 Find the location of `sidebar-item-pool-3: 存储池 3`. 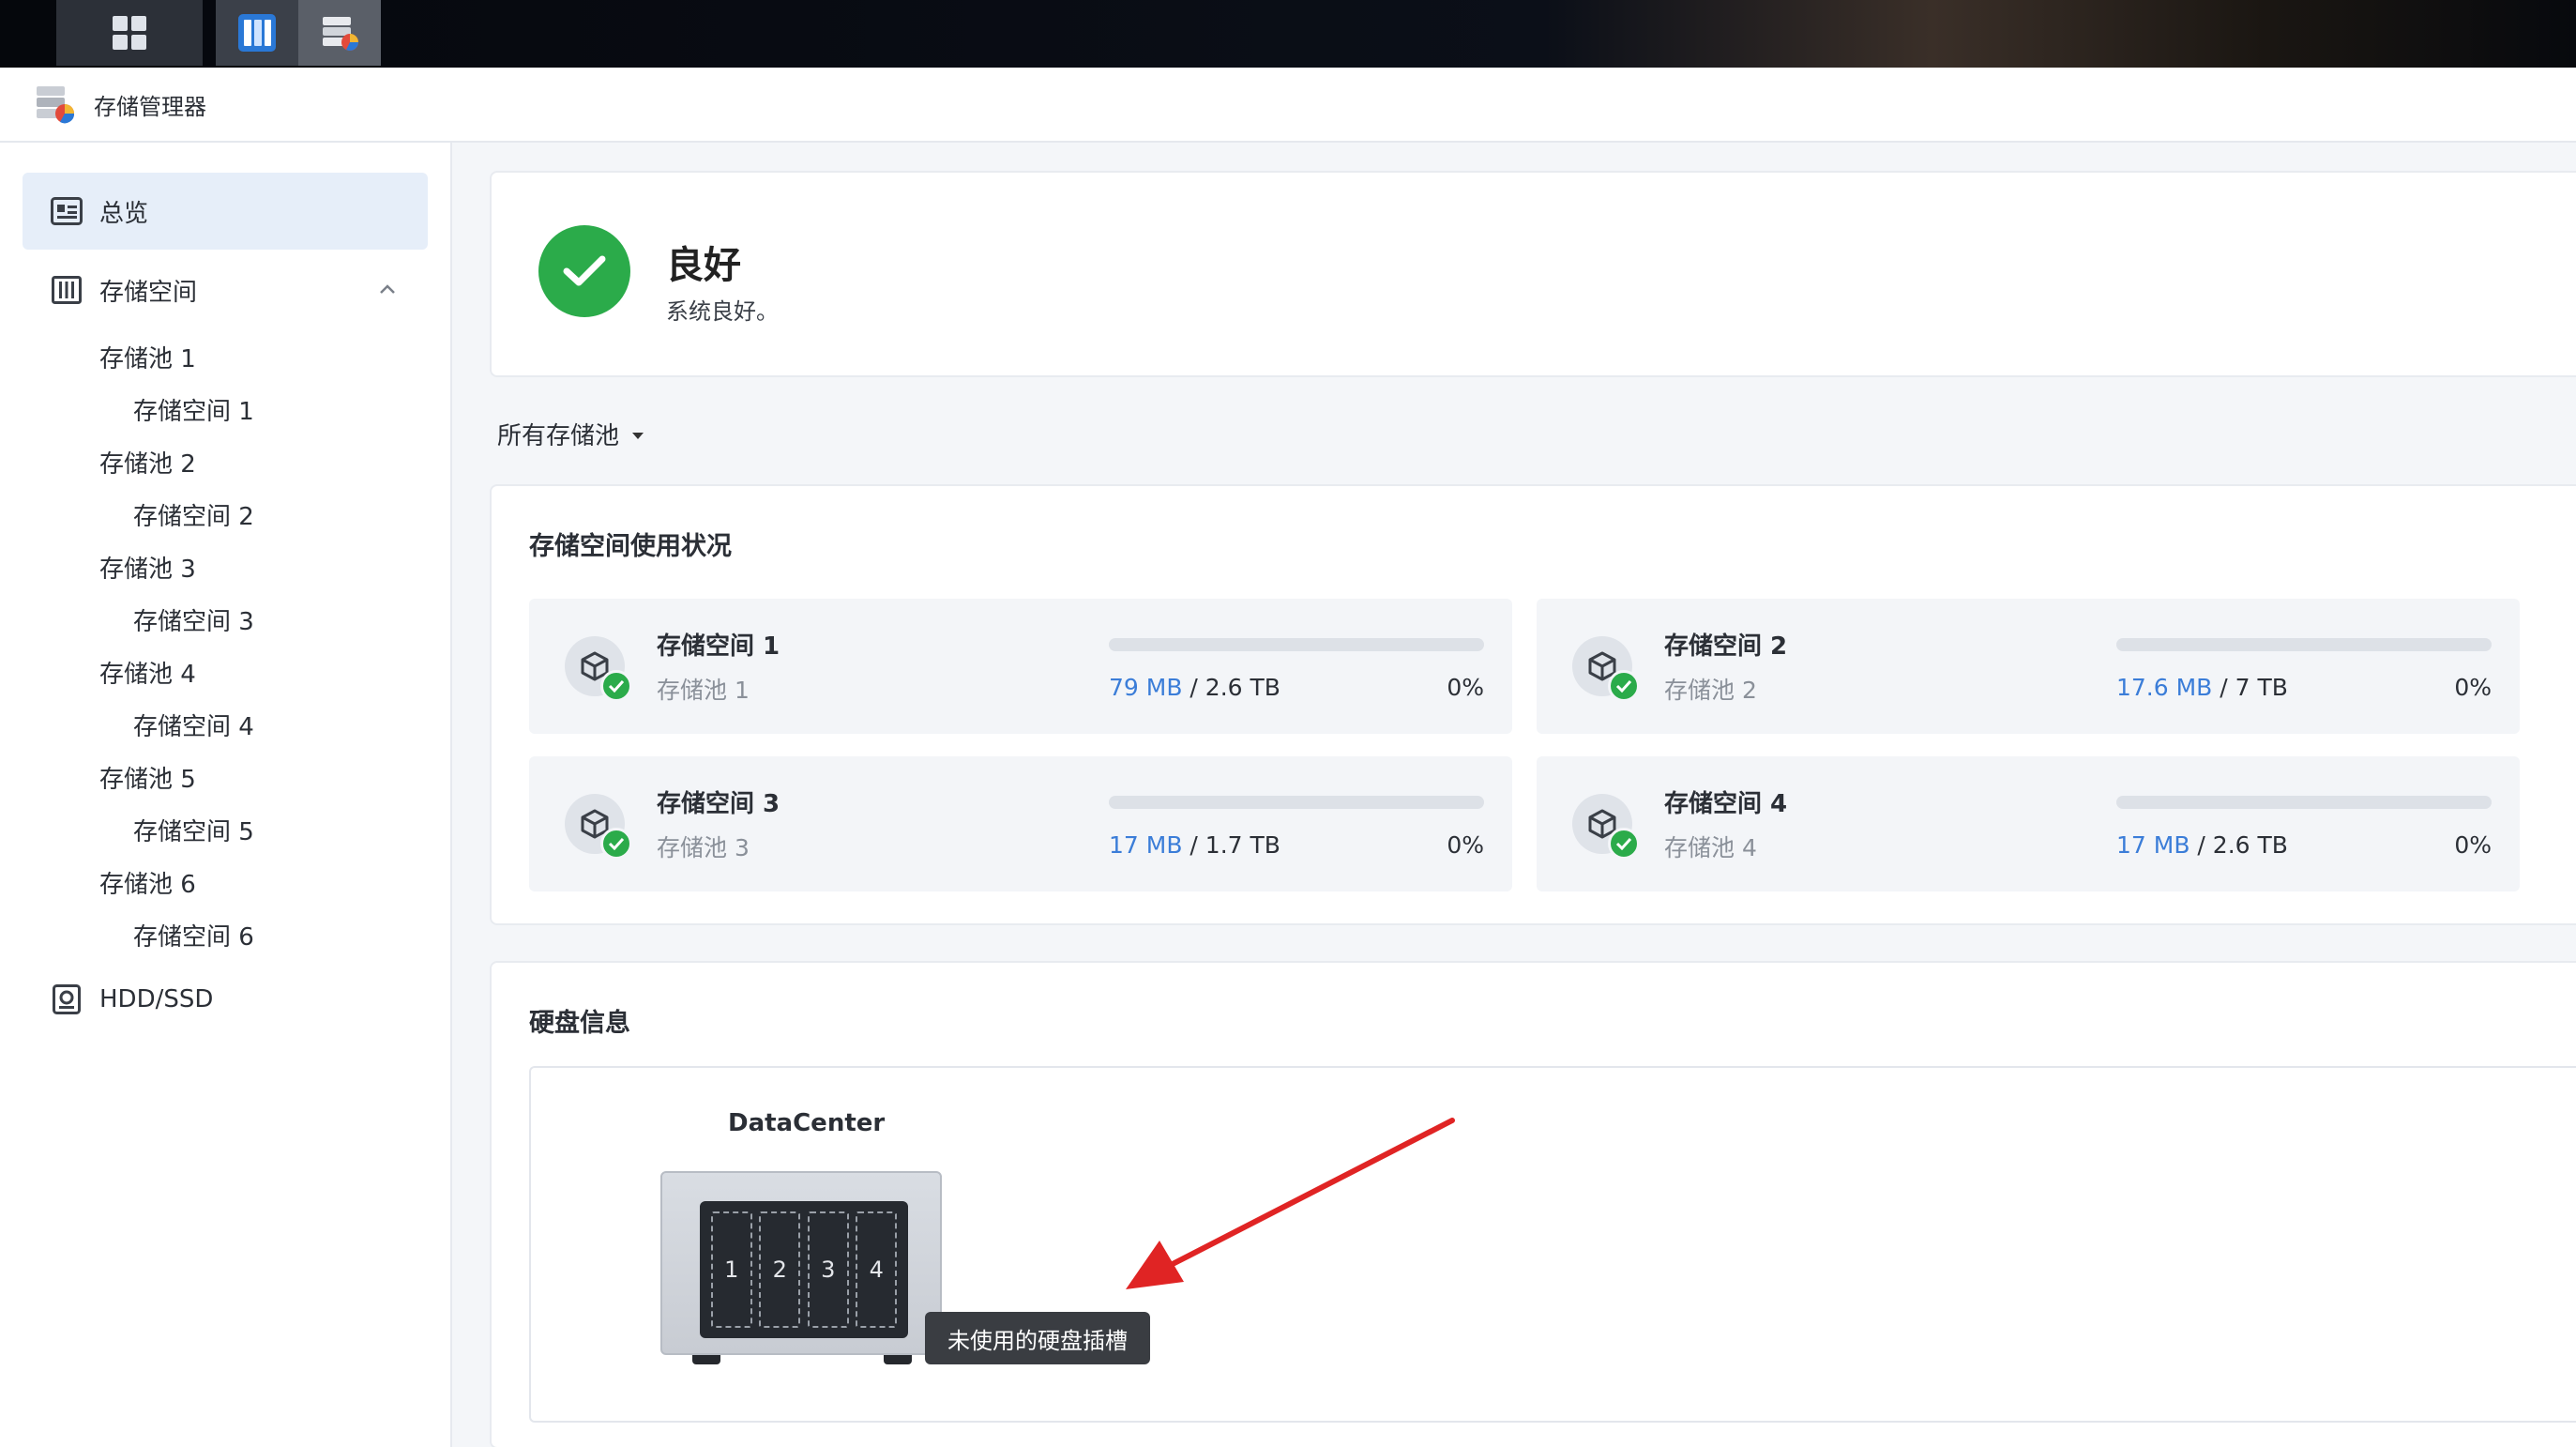

sidebar-item-pool-3: 存储池 3 is located at coordinates (147, 567).